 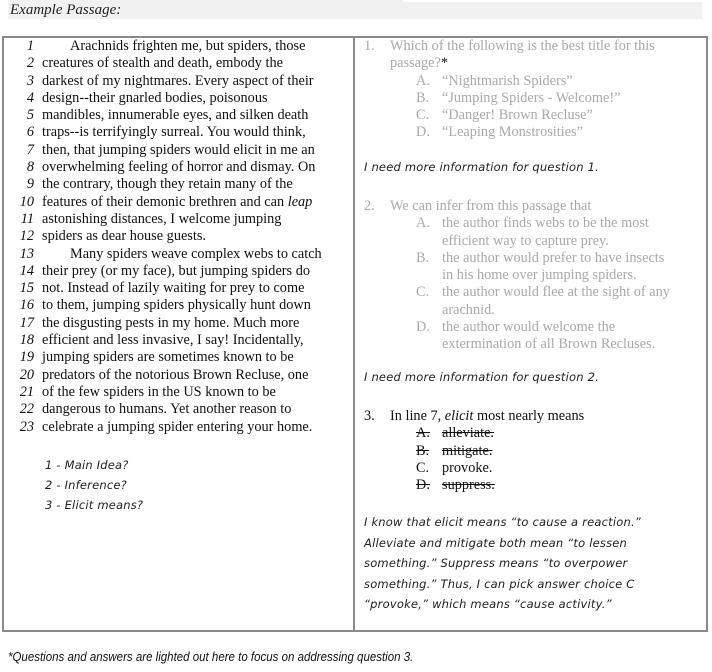 What do you see at coordinates (481, 167) in the screenshot?
I see `question-1-note: I need more information for question 1.` at bounding box center [481, 167].